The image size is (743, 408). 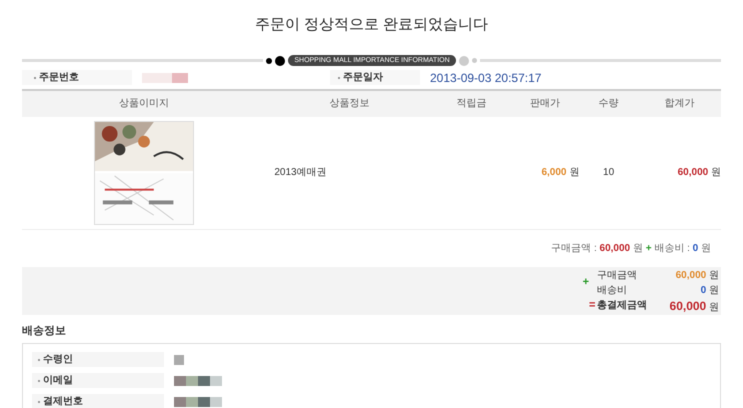 I want to click on total-label: 총결제금액, so click(x=622, y=306).